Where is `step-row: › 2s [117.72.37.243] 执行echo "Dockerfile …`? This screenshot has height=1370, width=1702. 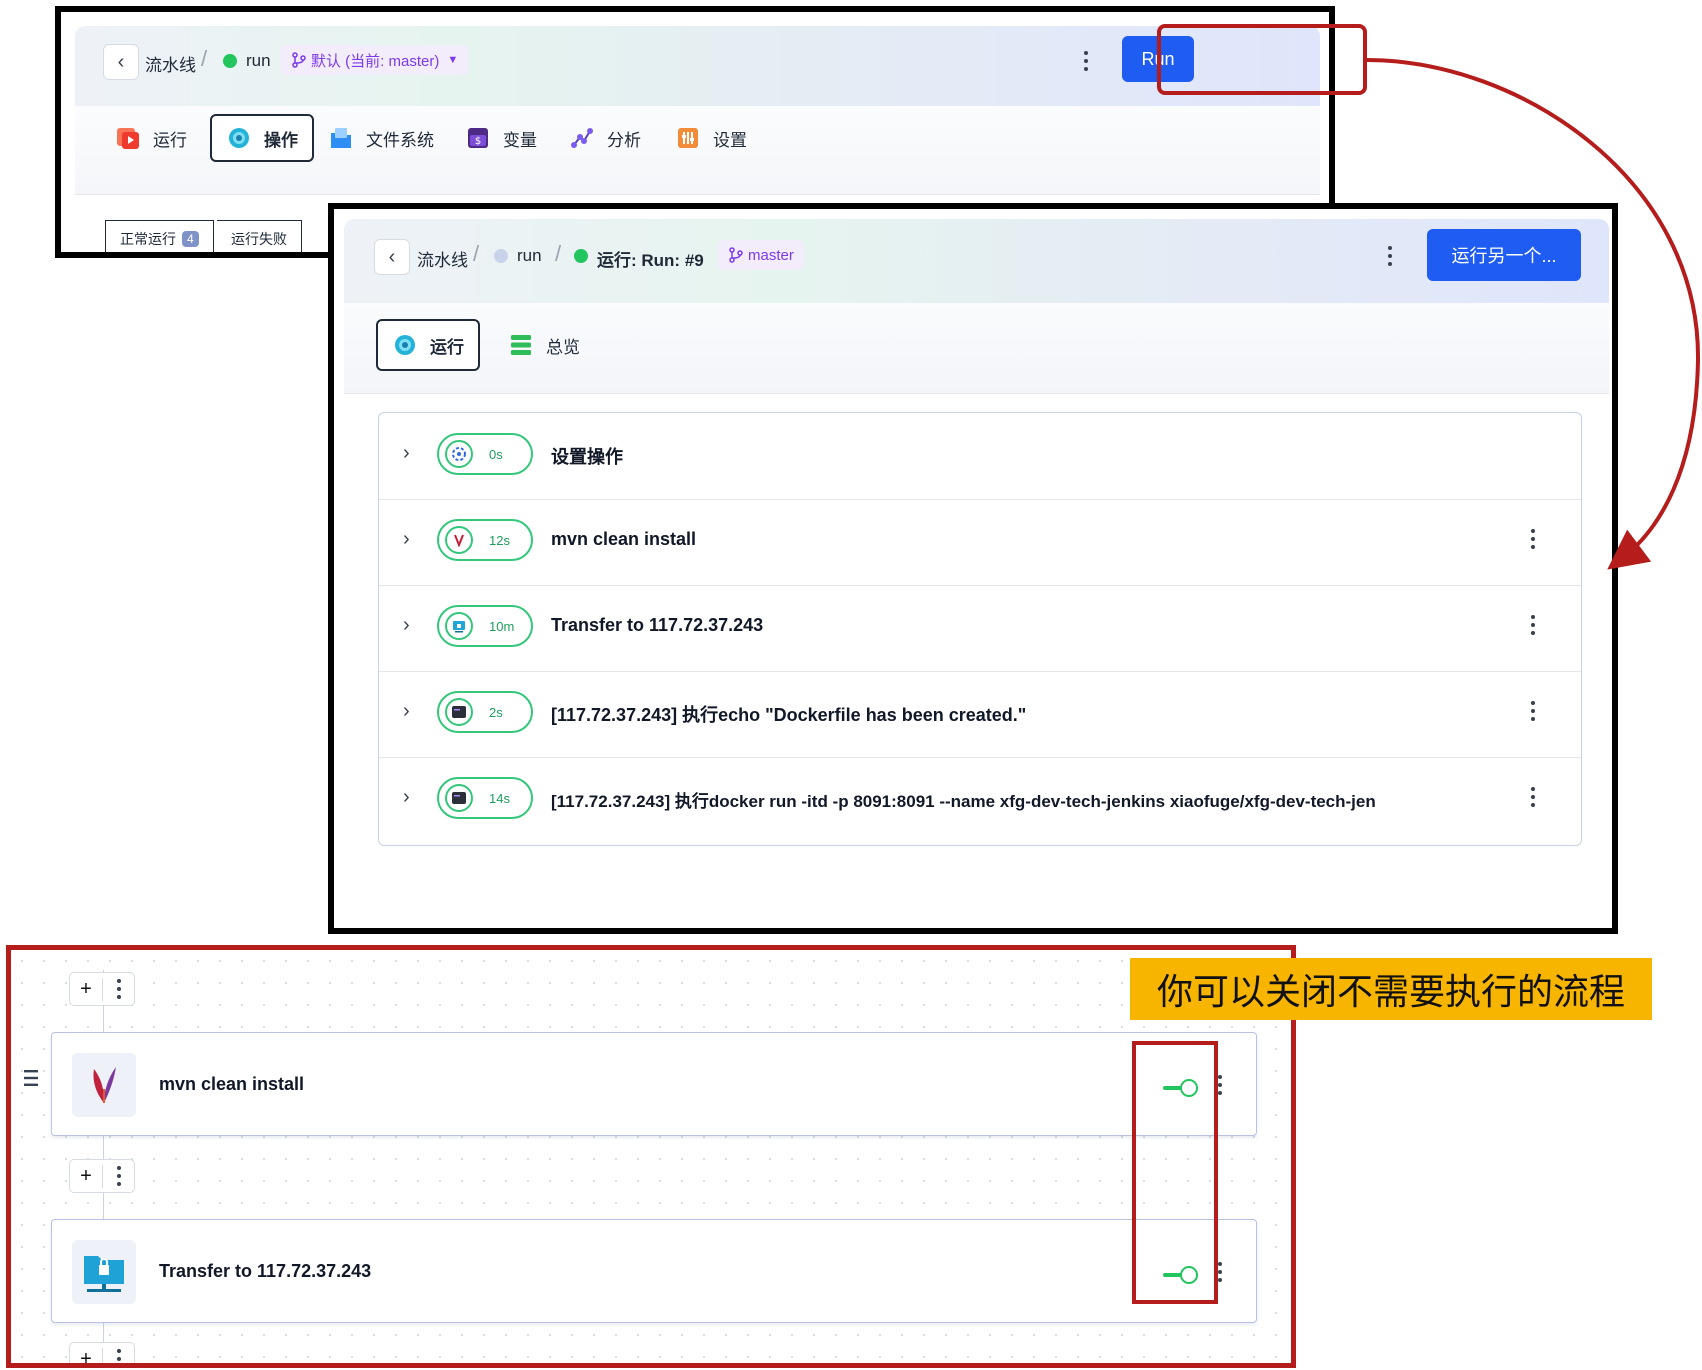 step-row: › 2s [117.72.37.243] 执行echo "Dockerfile … is located at coordinates (980, 714).